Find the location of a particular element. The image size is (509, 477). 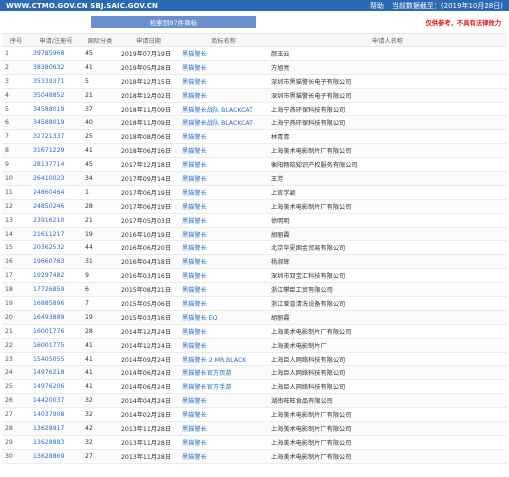

row-reg-no: 15405055 is located at coordinates (56, 359).